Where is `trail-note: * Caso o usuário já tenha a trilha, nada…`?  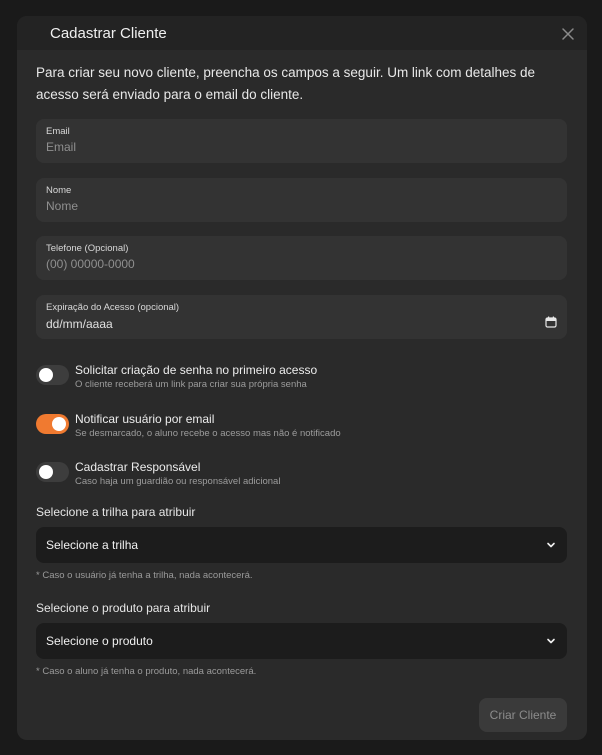
trail-note: * Caso o usuário já tenha a trilha, nada… is located at coordinates (144, 575).